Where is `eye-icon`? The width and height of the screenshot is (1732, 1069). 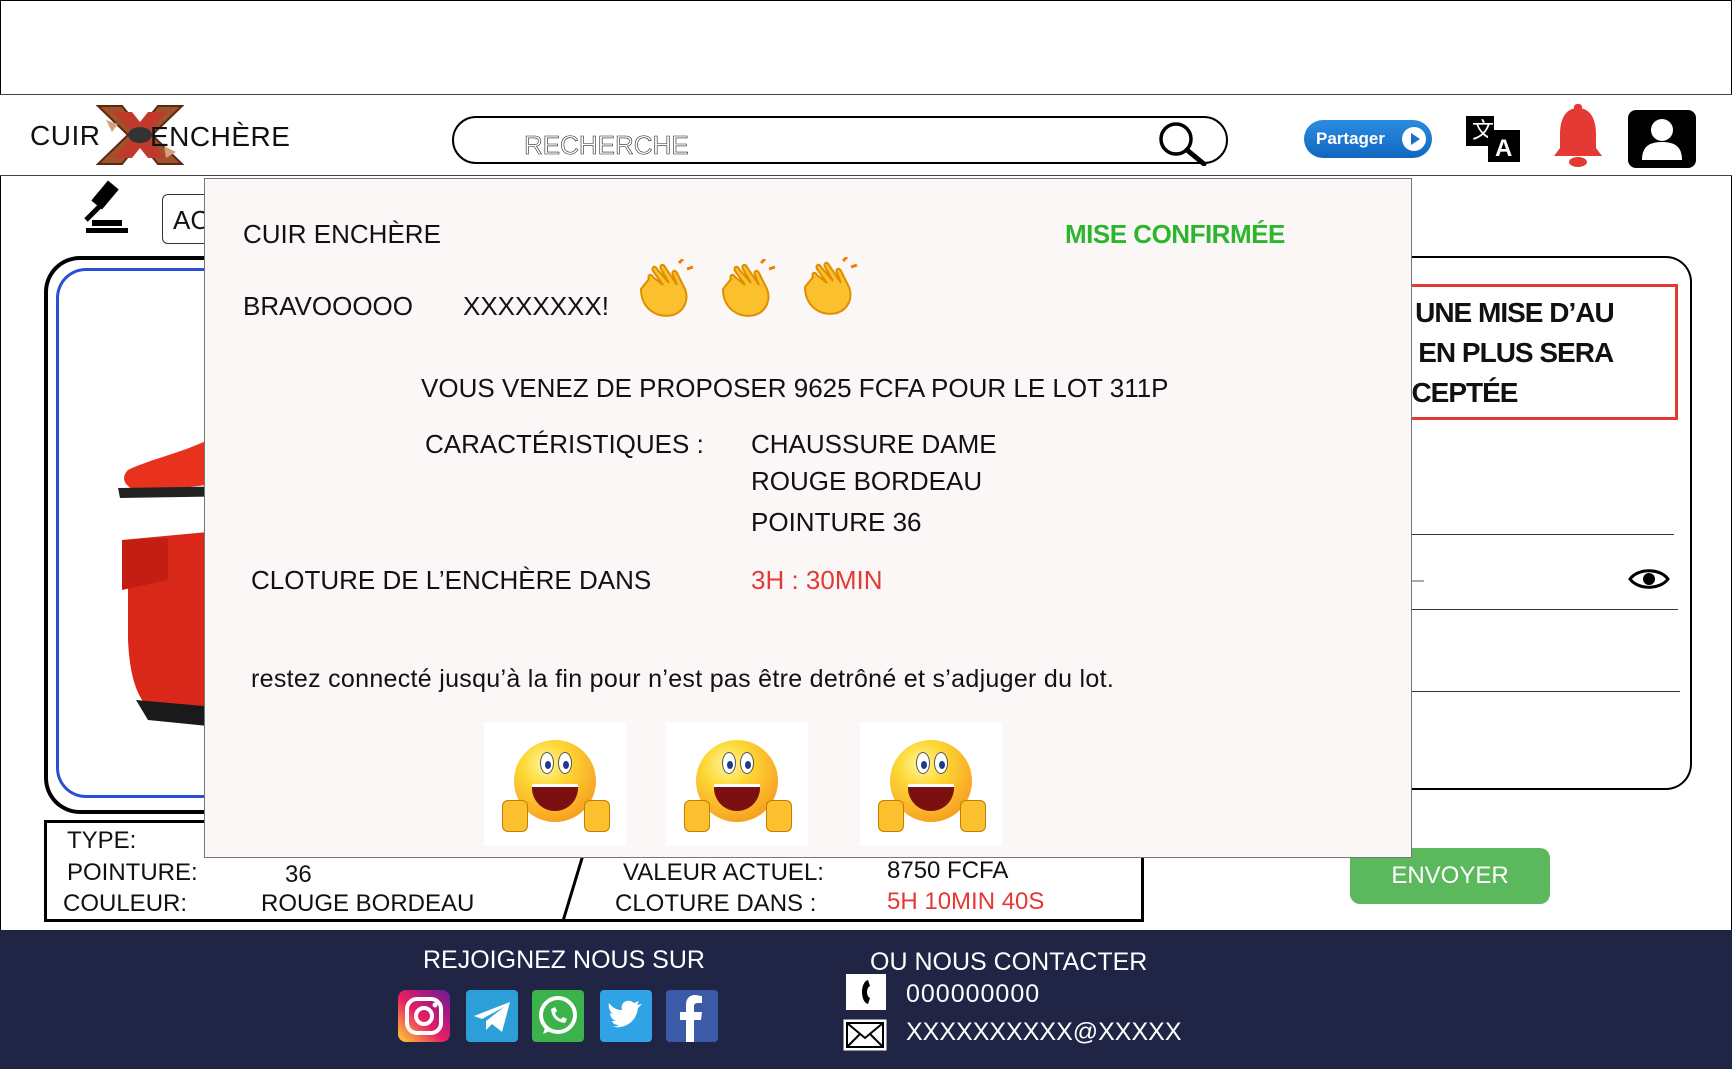
eye-icon is located at coordinates (1649, 579).